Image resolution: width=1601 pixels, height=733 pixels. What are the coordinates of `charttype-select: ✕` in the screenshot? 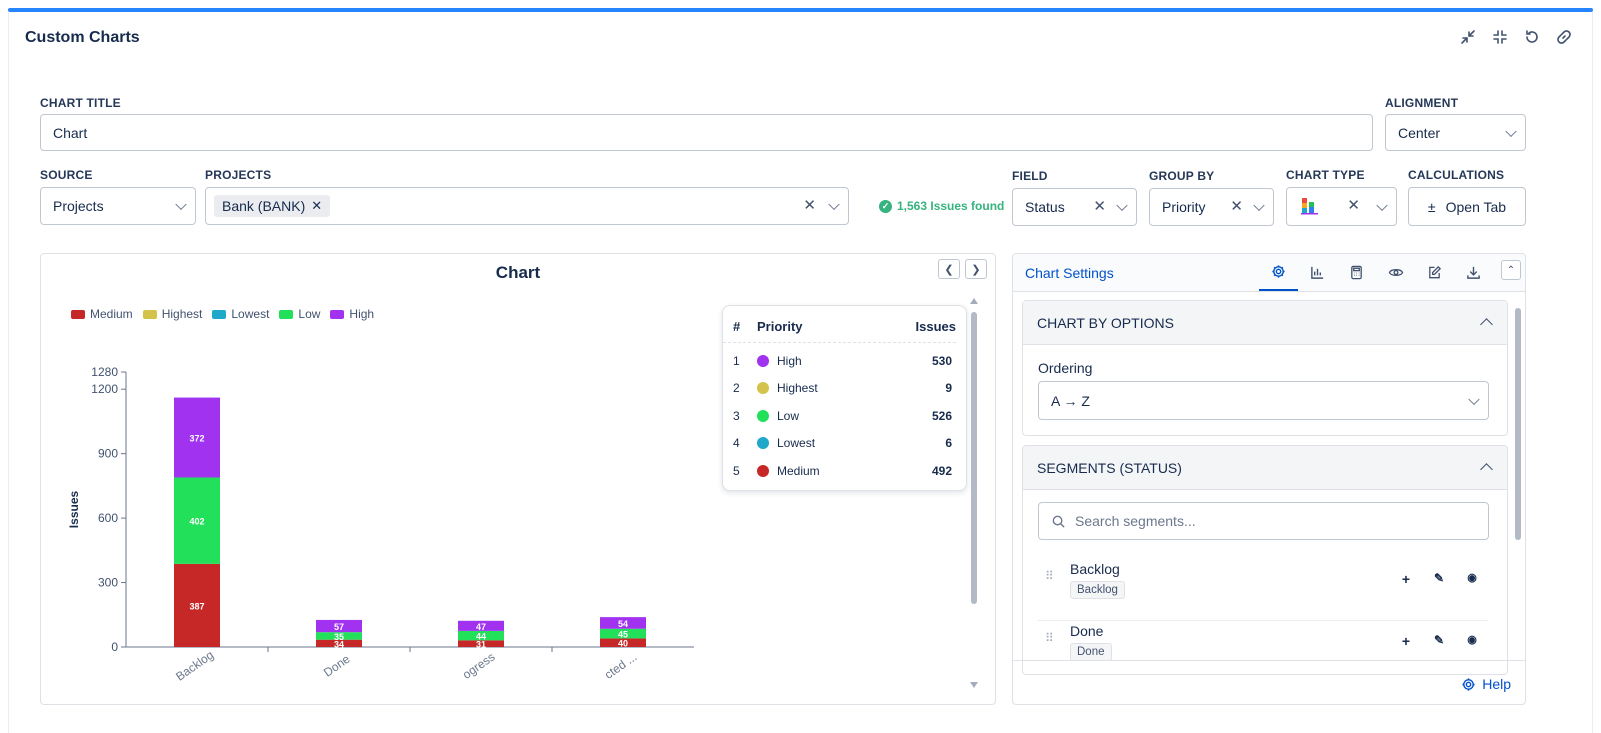 It's located at (1341, 206).